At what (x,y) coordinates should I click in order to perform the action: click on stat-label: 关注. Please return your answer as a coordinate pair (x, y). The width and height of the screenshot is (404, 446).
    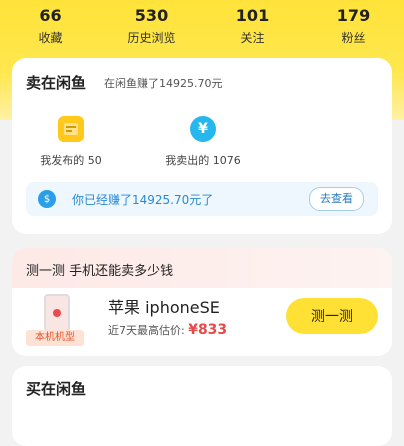
    Looking at the image, I should click on (252, 38).